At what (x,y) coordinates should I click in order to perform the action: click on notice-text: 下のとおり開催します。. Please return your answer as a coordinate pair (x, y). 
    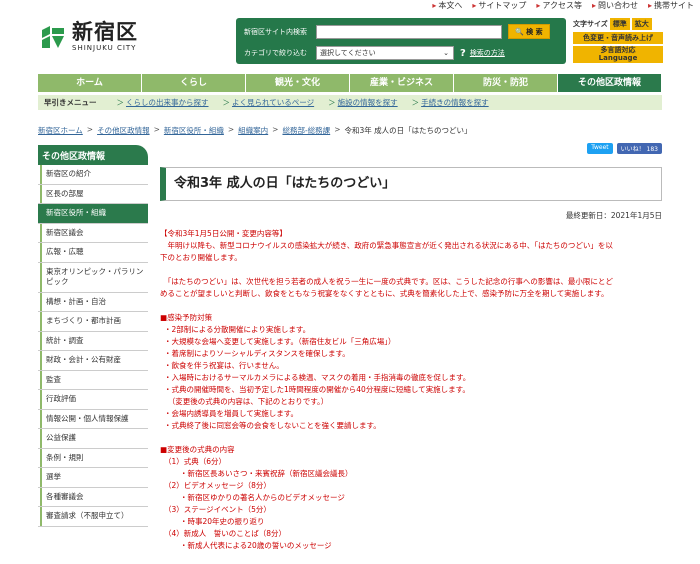
    Looking at the image, I should click on (201, 257).